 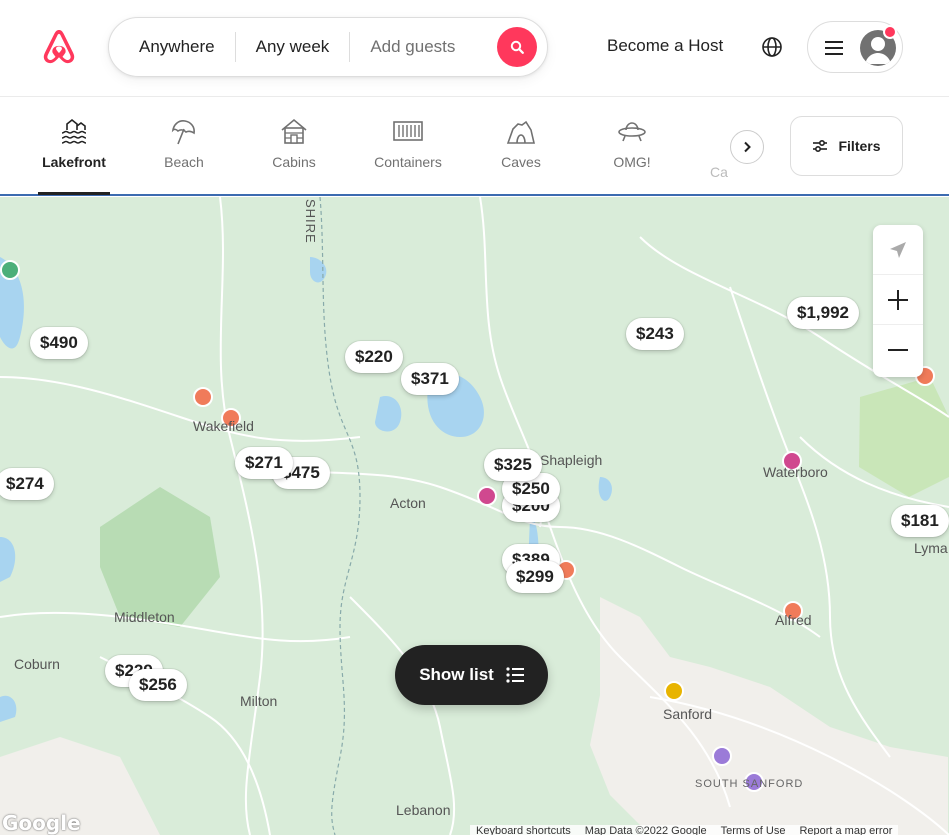 What do you see at coordinates (632, 162) in the screenshot?
I see `category-label: OMG!` at bounding box center [632, 162].